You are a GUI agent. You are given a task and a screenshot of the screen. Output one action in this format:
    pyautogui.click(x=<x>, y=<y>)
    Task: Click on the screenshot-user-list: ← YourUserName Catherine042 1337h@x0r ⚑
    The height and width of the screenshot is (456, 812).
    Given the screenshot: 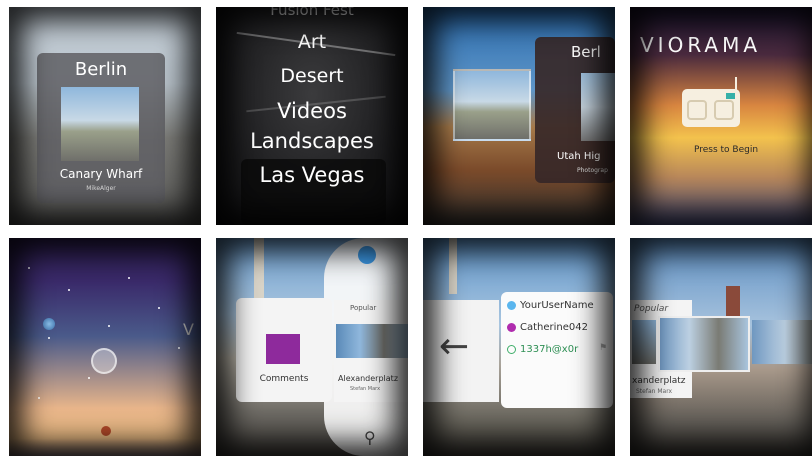 What is the action you would take?
    pyautogui.click(x=519, y=347)
    